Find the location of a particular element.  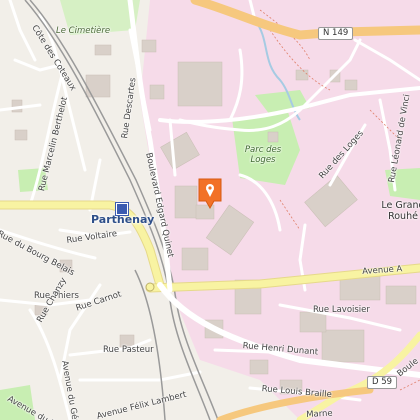

route-shield-n149-text: N 149 is located at coordinates (336, 33).